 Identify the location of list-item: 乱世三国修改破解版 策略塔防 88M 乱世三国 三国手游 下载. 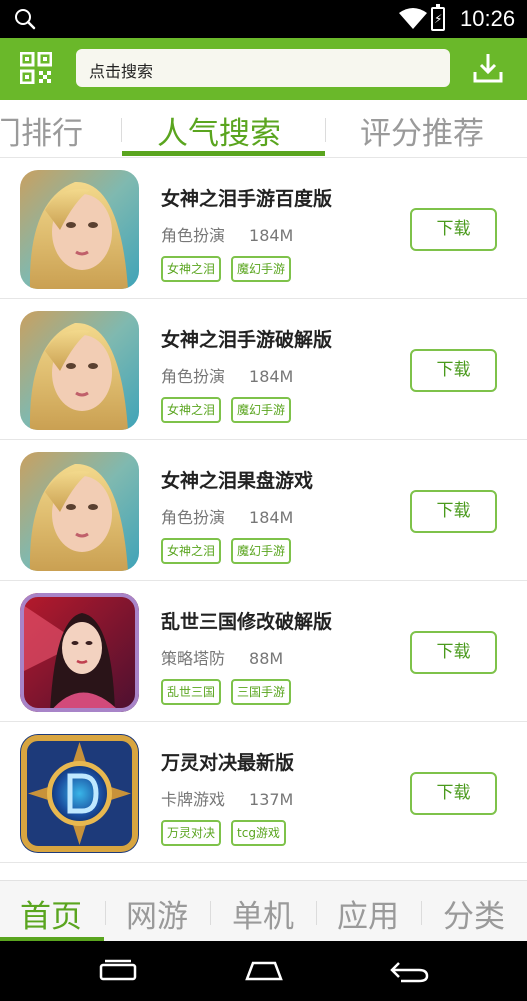
(263, 651).